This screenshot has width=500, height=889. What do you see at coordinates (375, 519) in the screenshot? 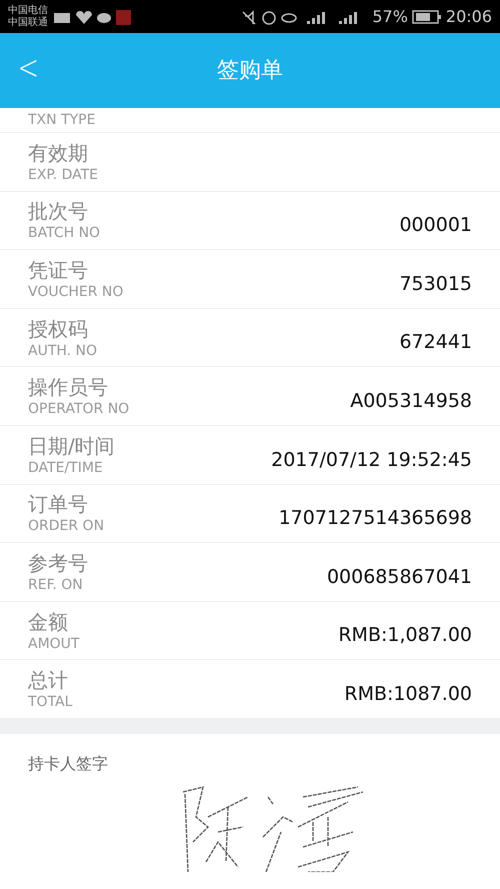
I see `field-value: 1707127514365698` at bounding box center [375, 519].